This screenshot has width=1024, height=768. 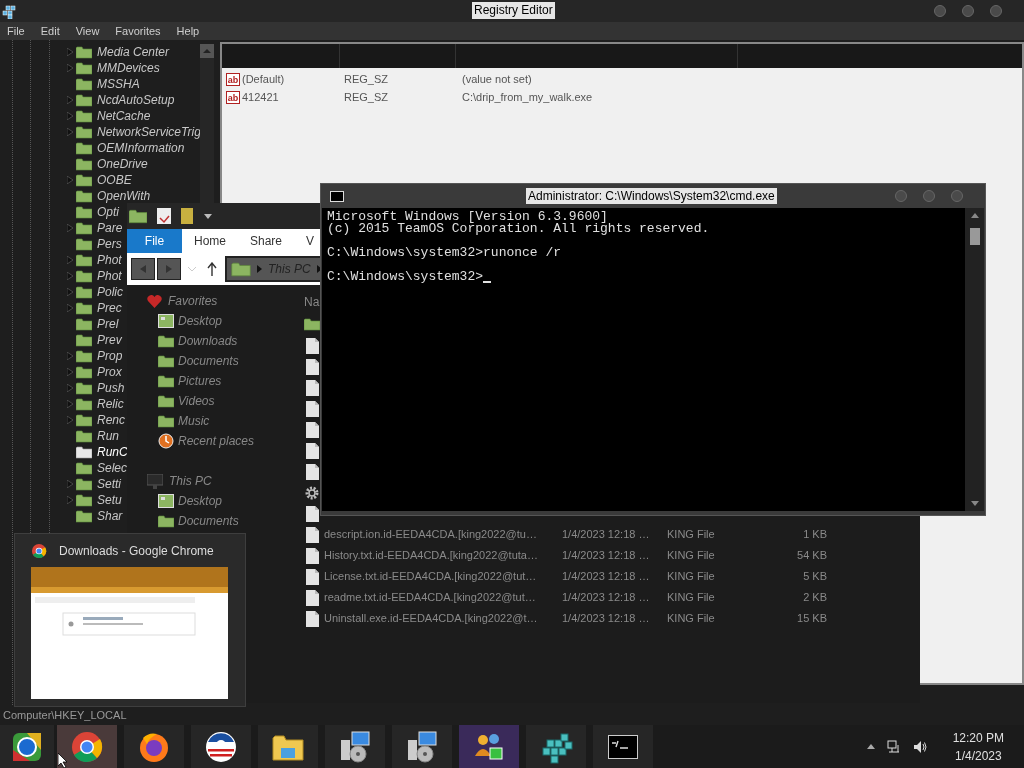 What do you see at coordinates (16, 31) in the screenshot?
I see `menu-item: File` at bounding box center [16, 31].